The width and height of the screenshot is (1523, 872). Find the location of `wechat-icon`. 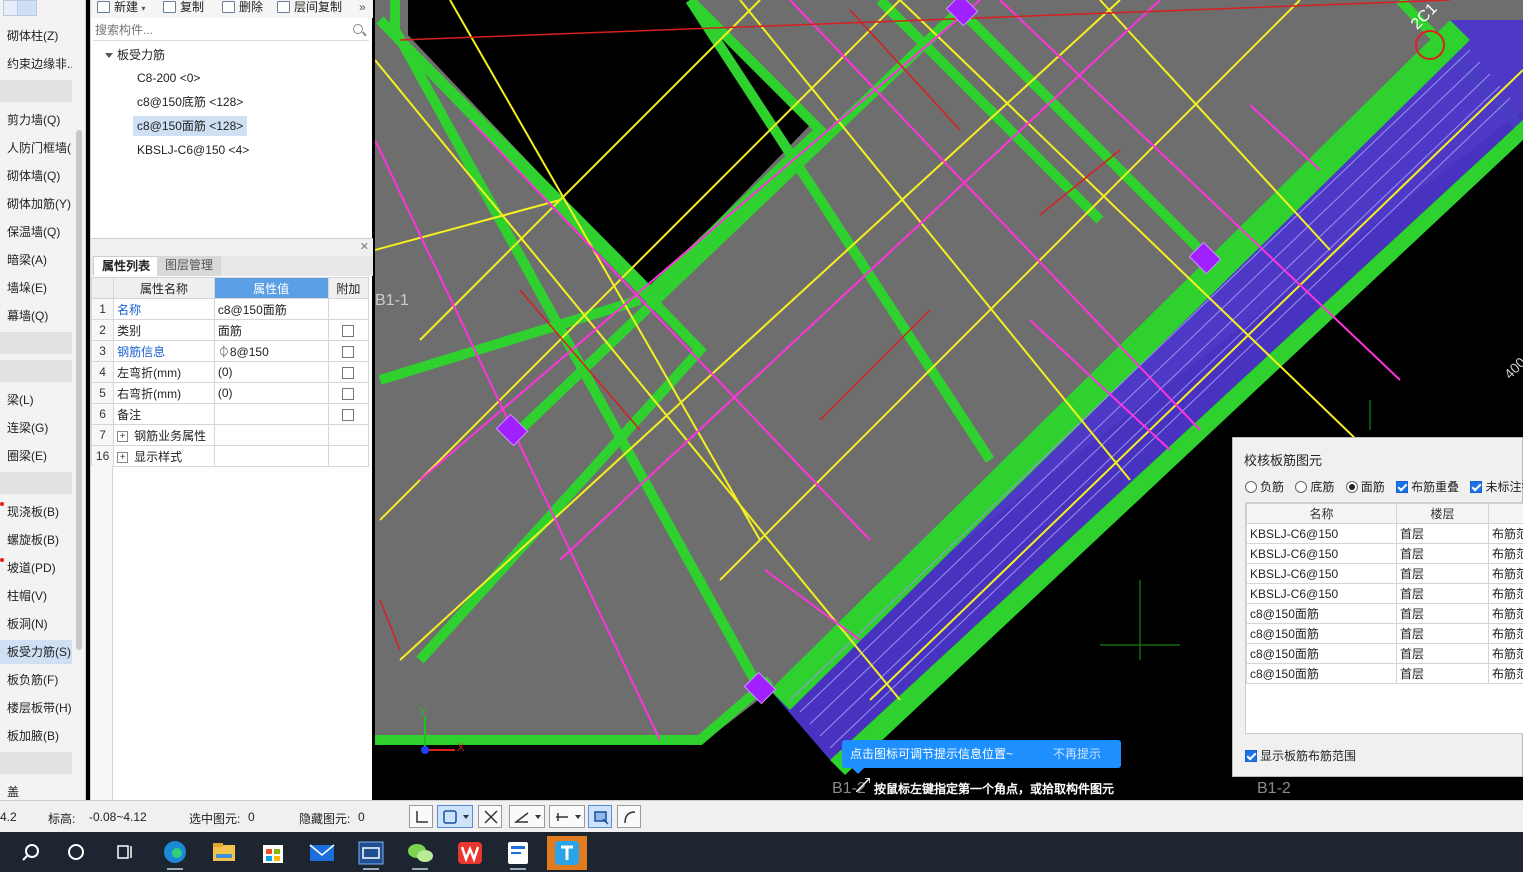

wechat-icon is located at coordinates (420, 853).